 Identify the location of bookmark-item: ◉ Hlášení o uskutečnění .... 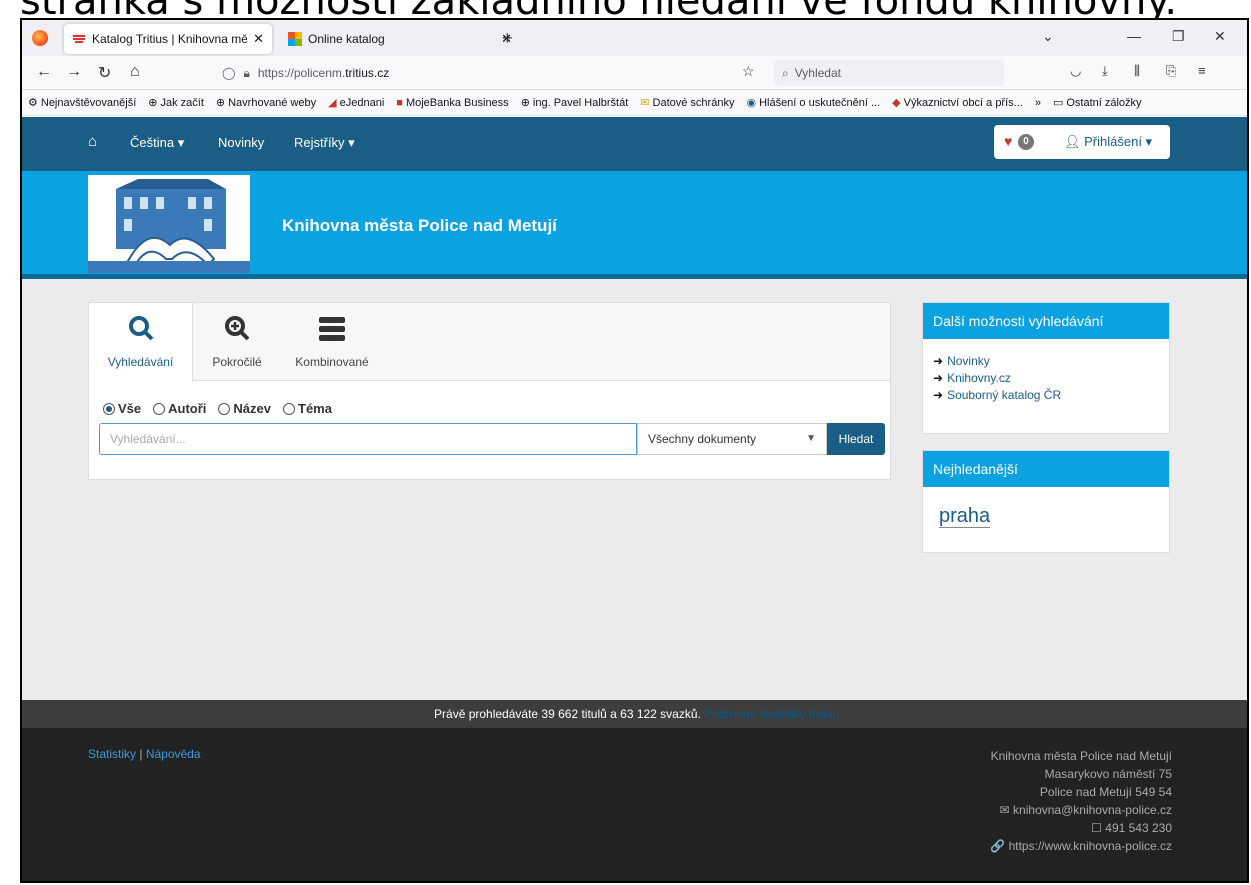
(813, 103).